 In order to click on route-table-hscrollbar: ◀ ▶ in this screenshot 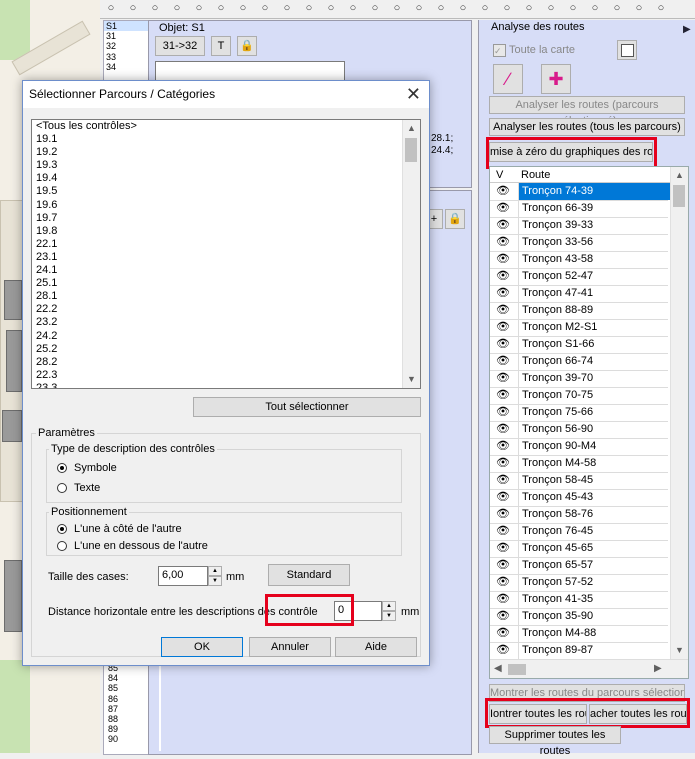, I will do `click(589, 668)`.